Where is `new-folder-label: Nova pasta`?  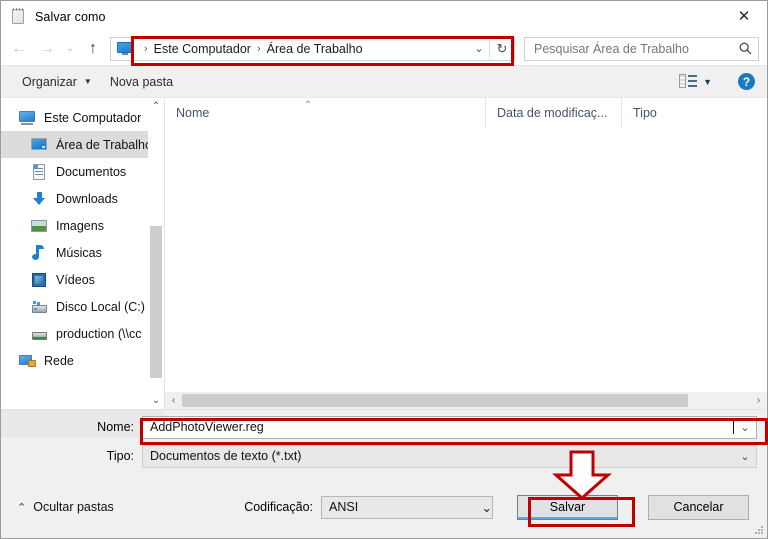
new-folder-label: Nova pasta is located at coordinates (141, 81).